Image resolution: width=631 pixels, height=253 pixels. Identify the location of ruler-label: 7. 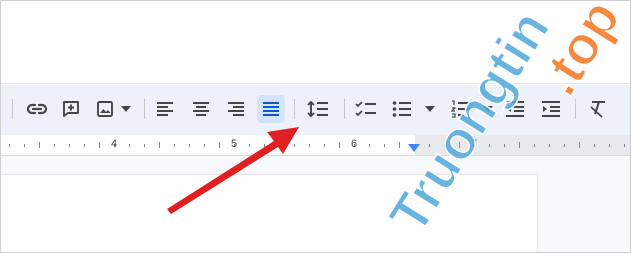
(474, 144).